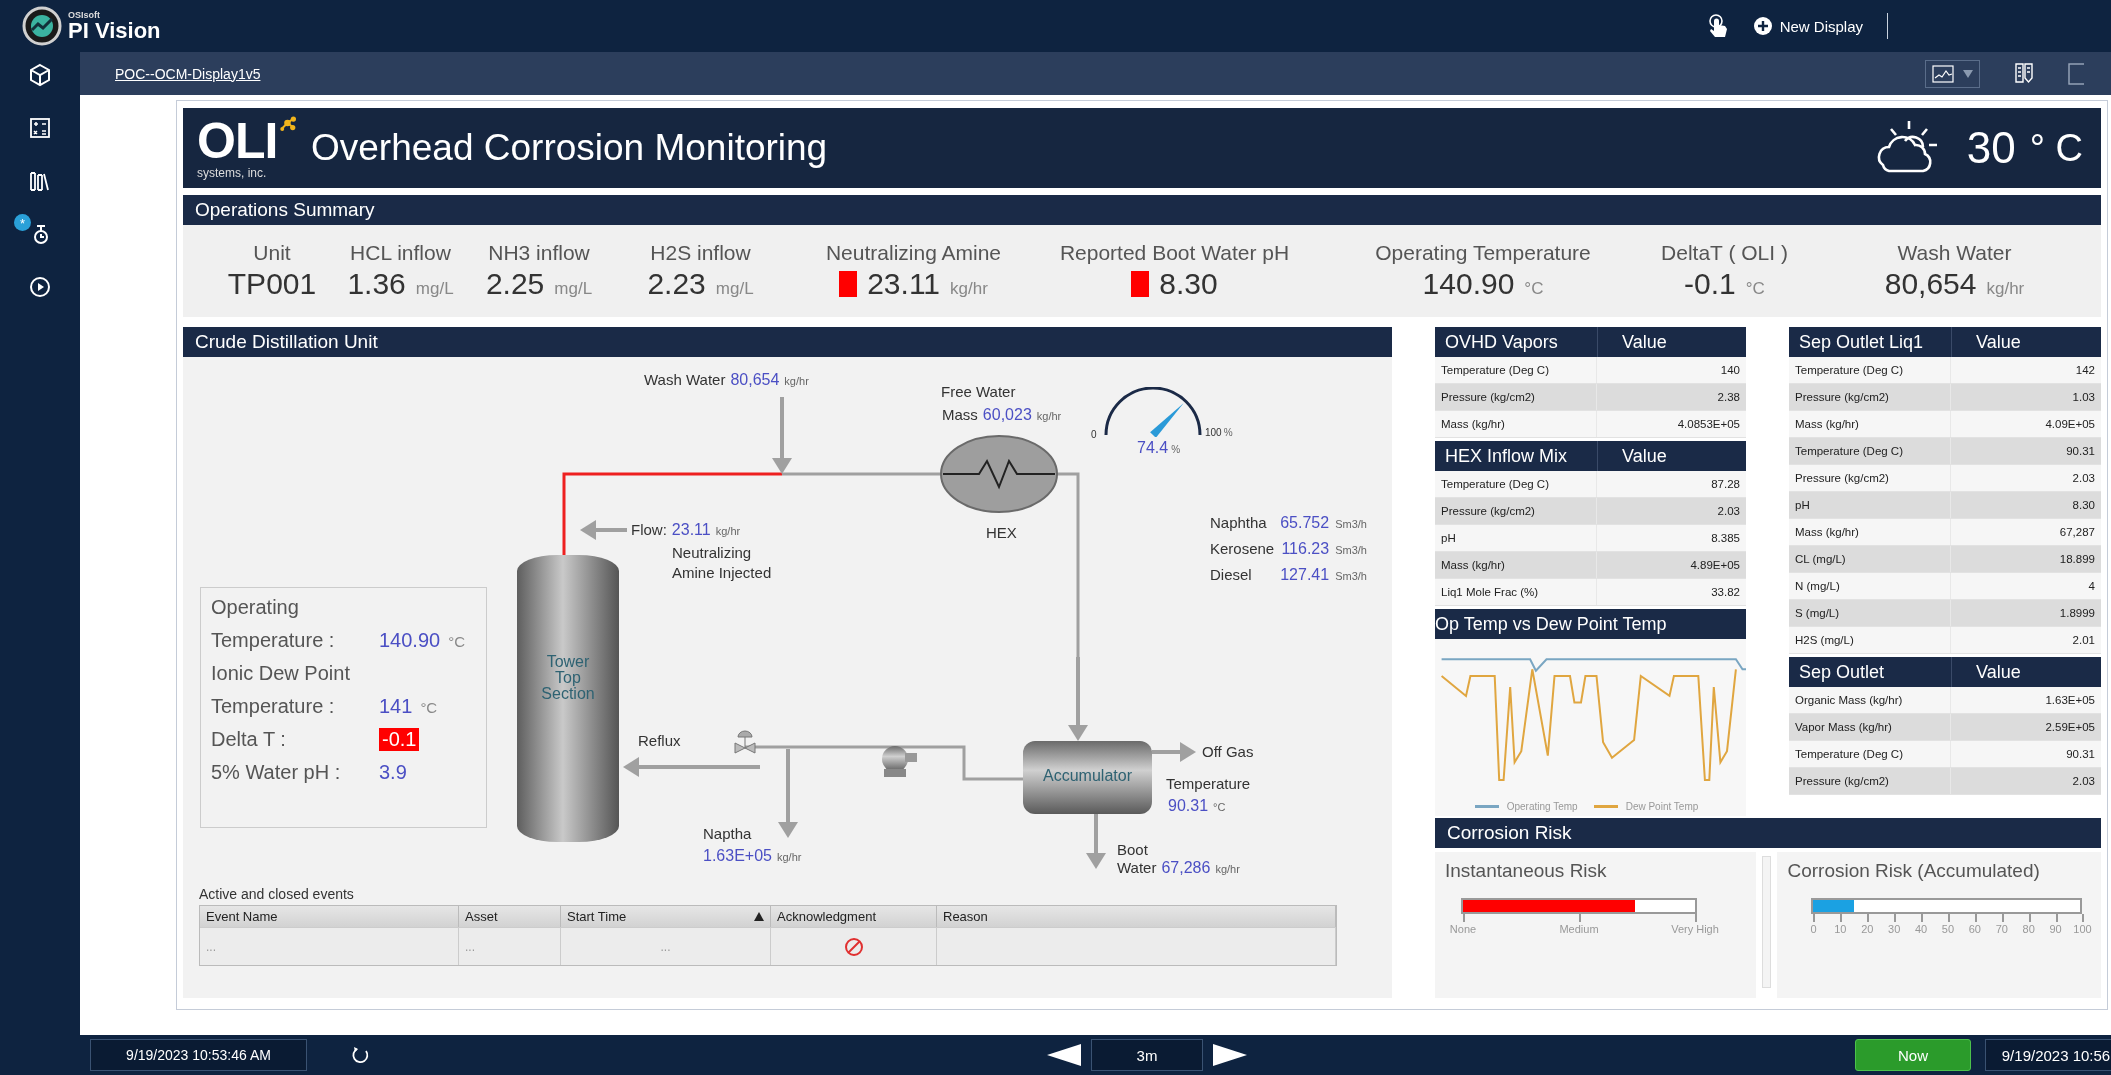  I want to click on summary-label: Reported Boot Water pH, so click(1174, 253).